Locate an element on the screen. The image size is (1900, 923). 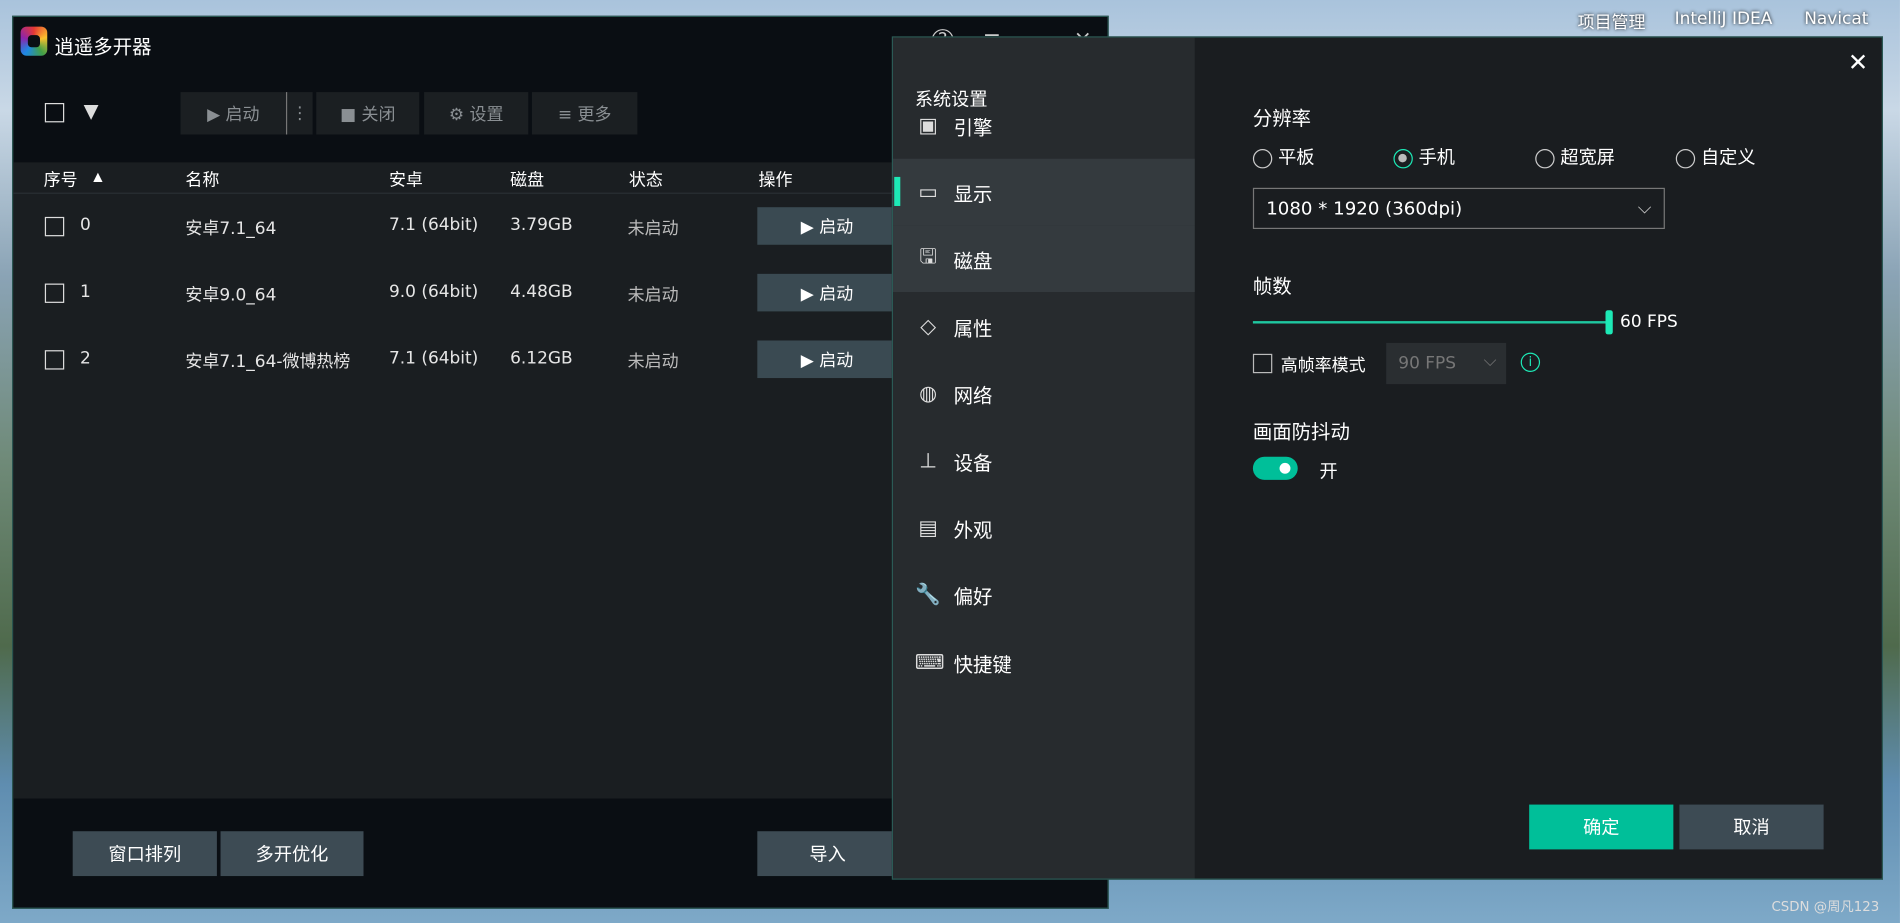
resolution-select: 1080 * 1920 (360dpi) ⌵ is located at coordinates (1458, 208).